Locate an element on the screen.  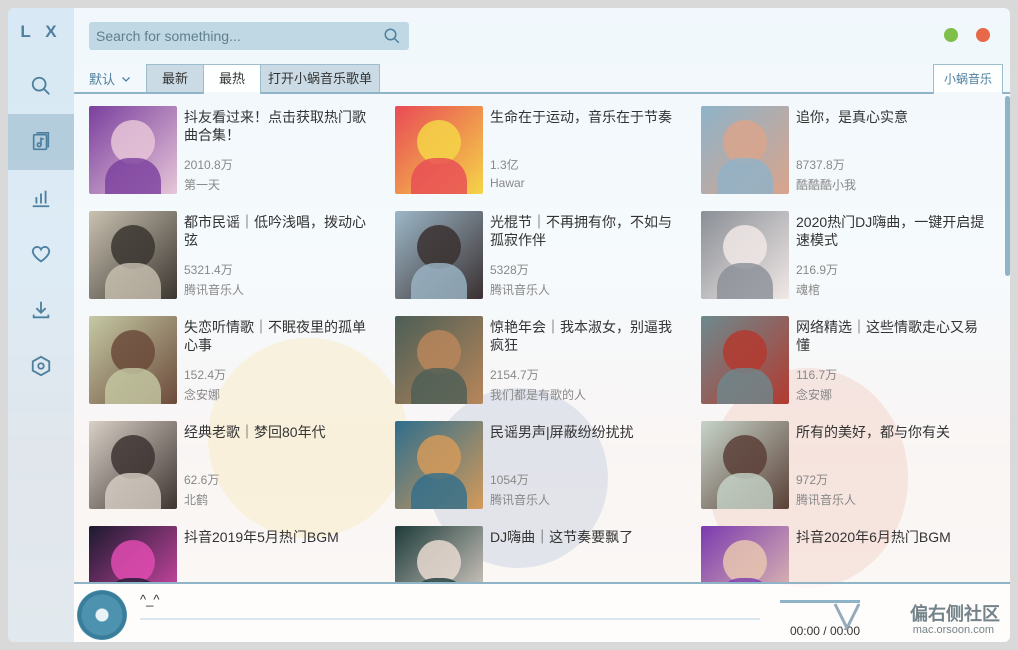
app-logo: L X is located at coordinates (41, 31).